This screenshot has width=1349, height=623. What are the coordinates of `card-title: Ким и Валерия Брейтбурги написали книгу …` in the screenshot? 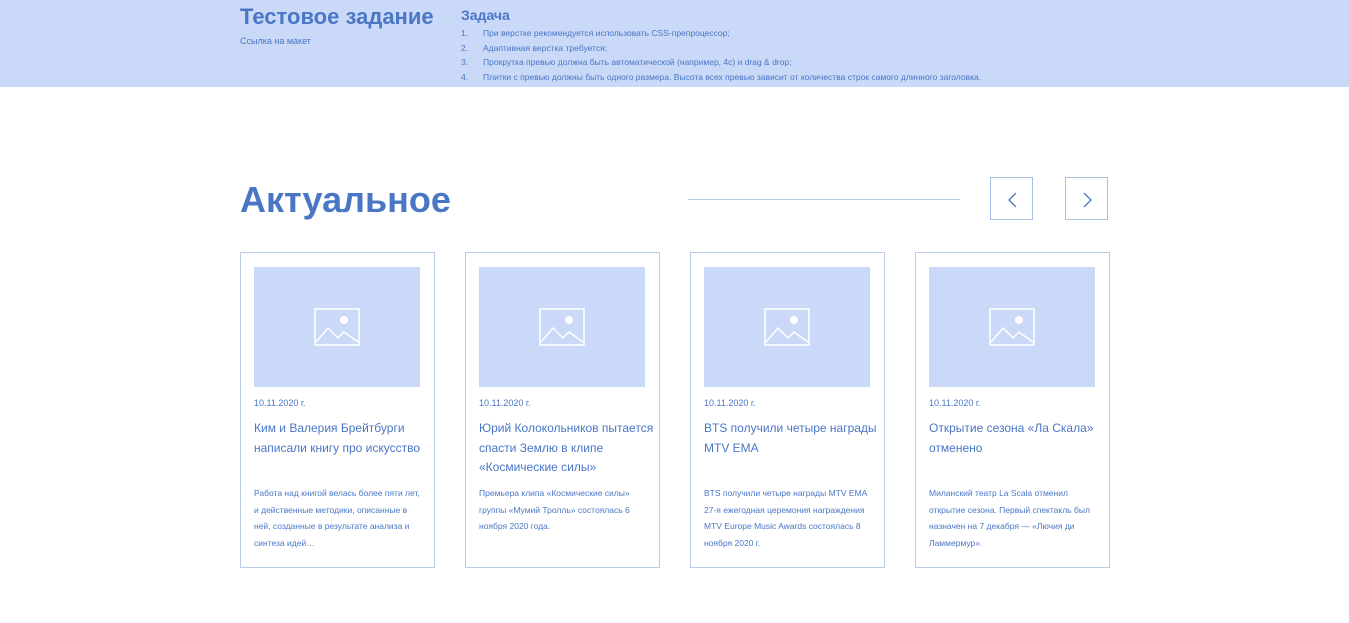 It's located at (343, 438).